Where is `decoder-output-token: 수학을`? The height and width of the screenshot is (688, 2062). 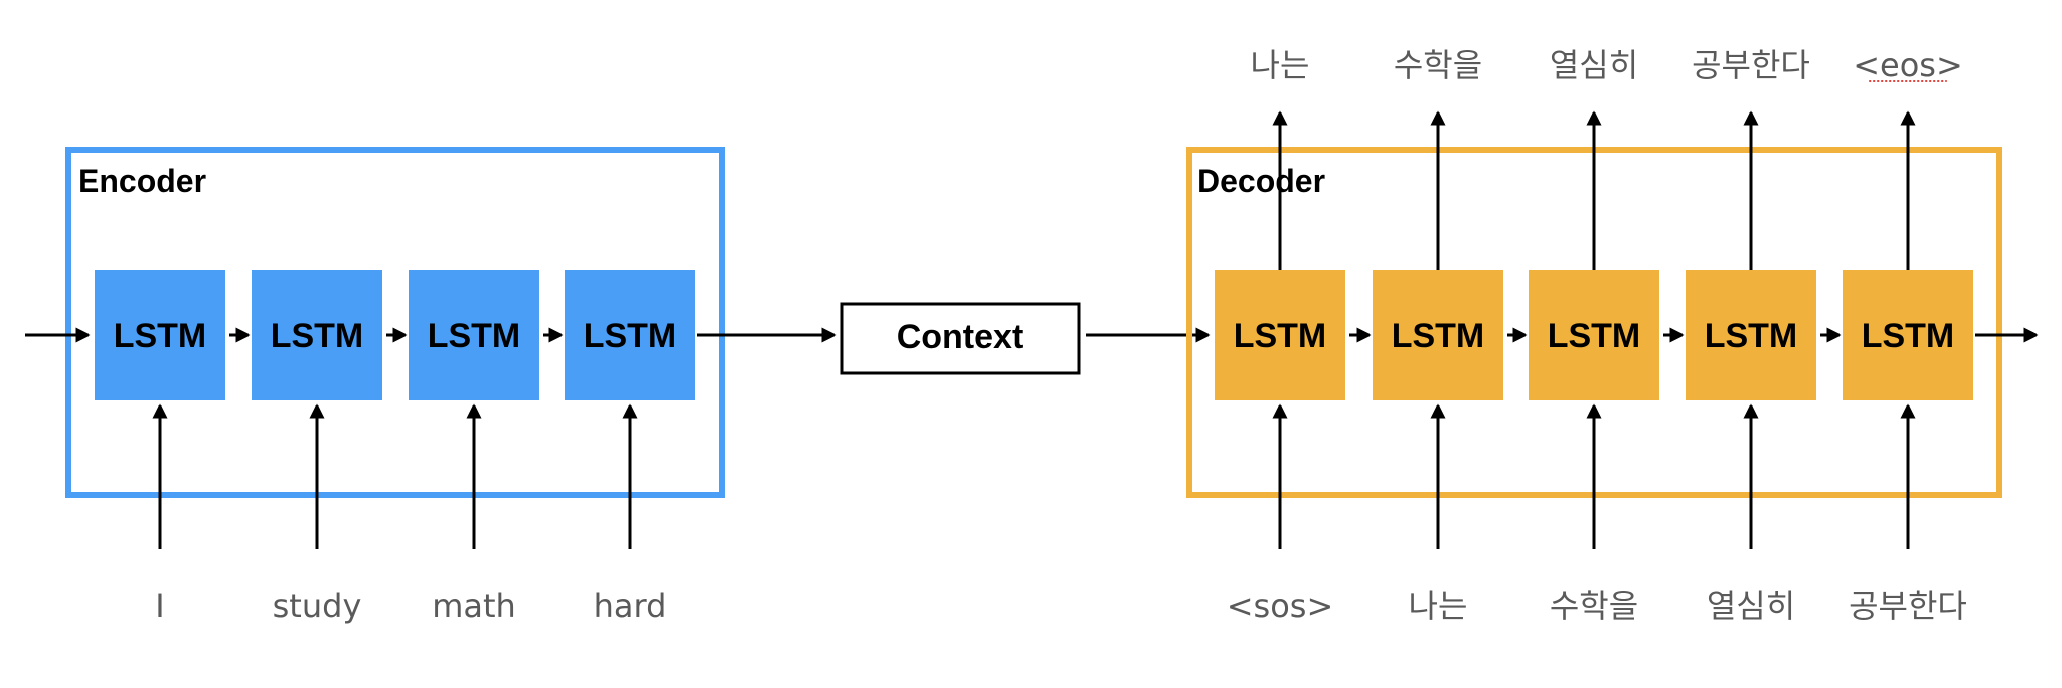
decoder-output-token: 수학을 is located at coordinates (1438, 65).